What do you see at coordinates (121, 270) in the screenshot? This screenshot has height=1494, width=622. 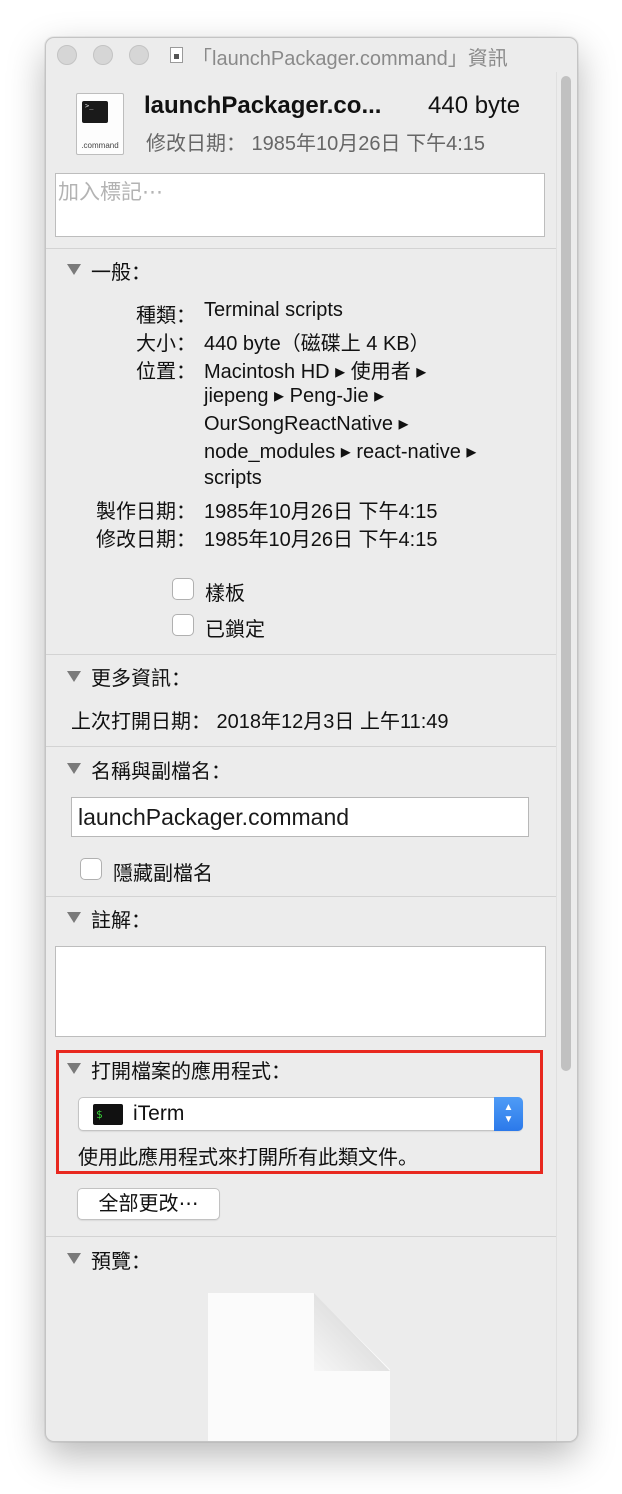 I see `section-general-title: 一般：` at bounding box center [121, 270].